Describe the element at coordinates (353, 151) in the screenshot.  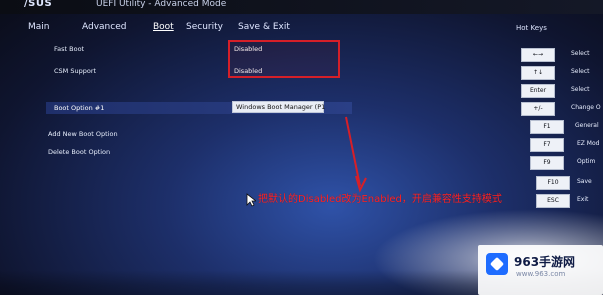
I see `arrow-shaft-icon` at that location.